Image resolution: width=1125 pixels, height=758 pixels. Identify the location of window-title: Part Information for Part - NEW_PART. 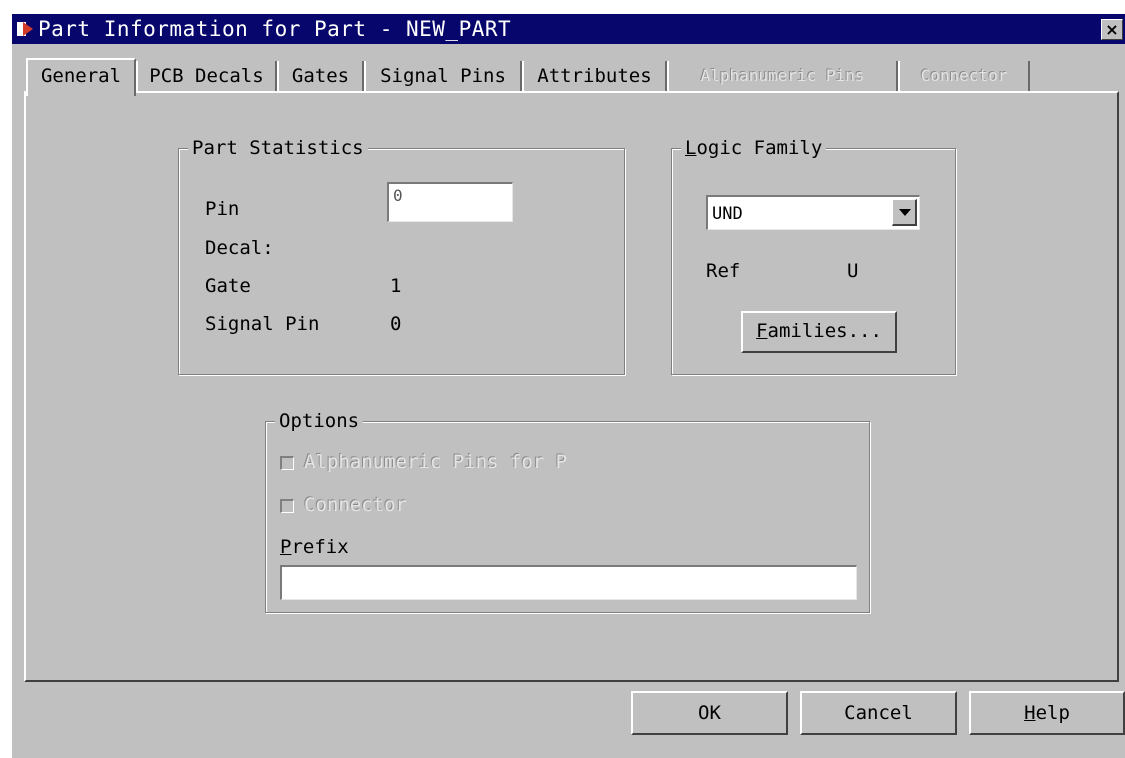
(275, 29).